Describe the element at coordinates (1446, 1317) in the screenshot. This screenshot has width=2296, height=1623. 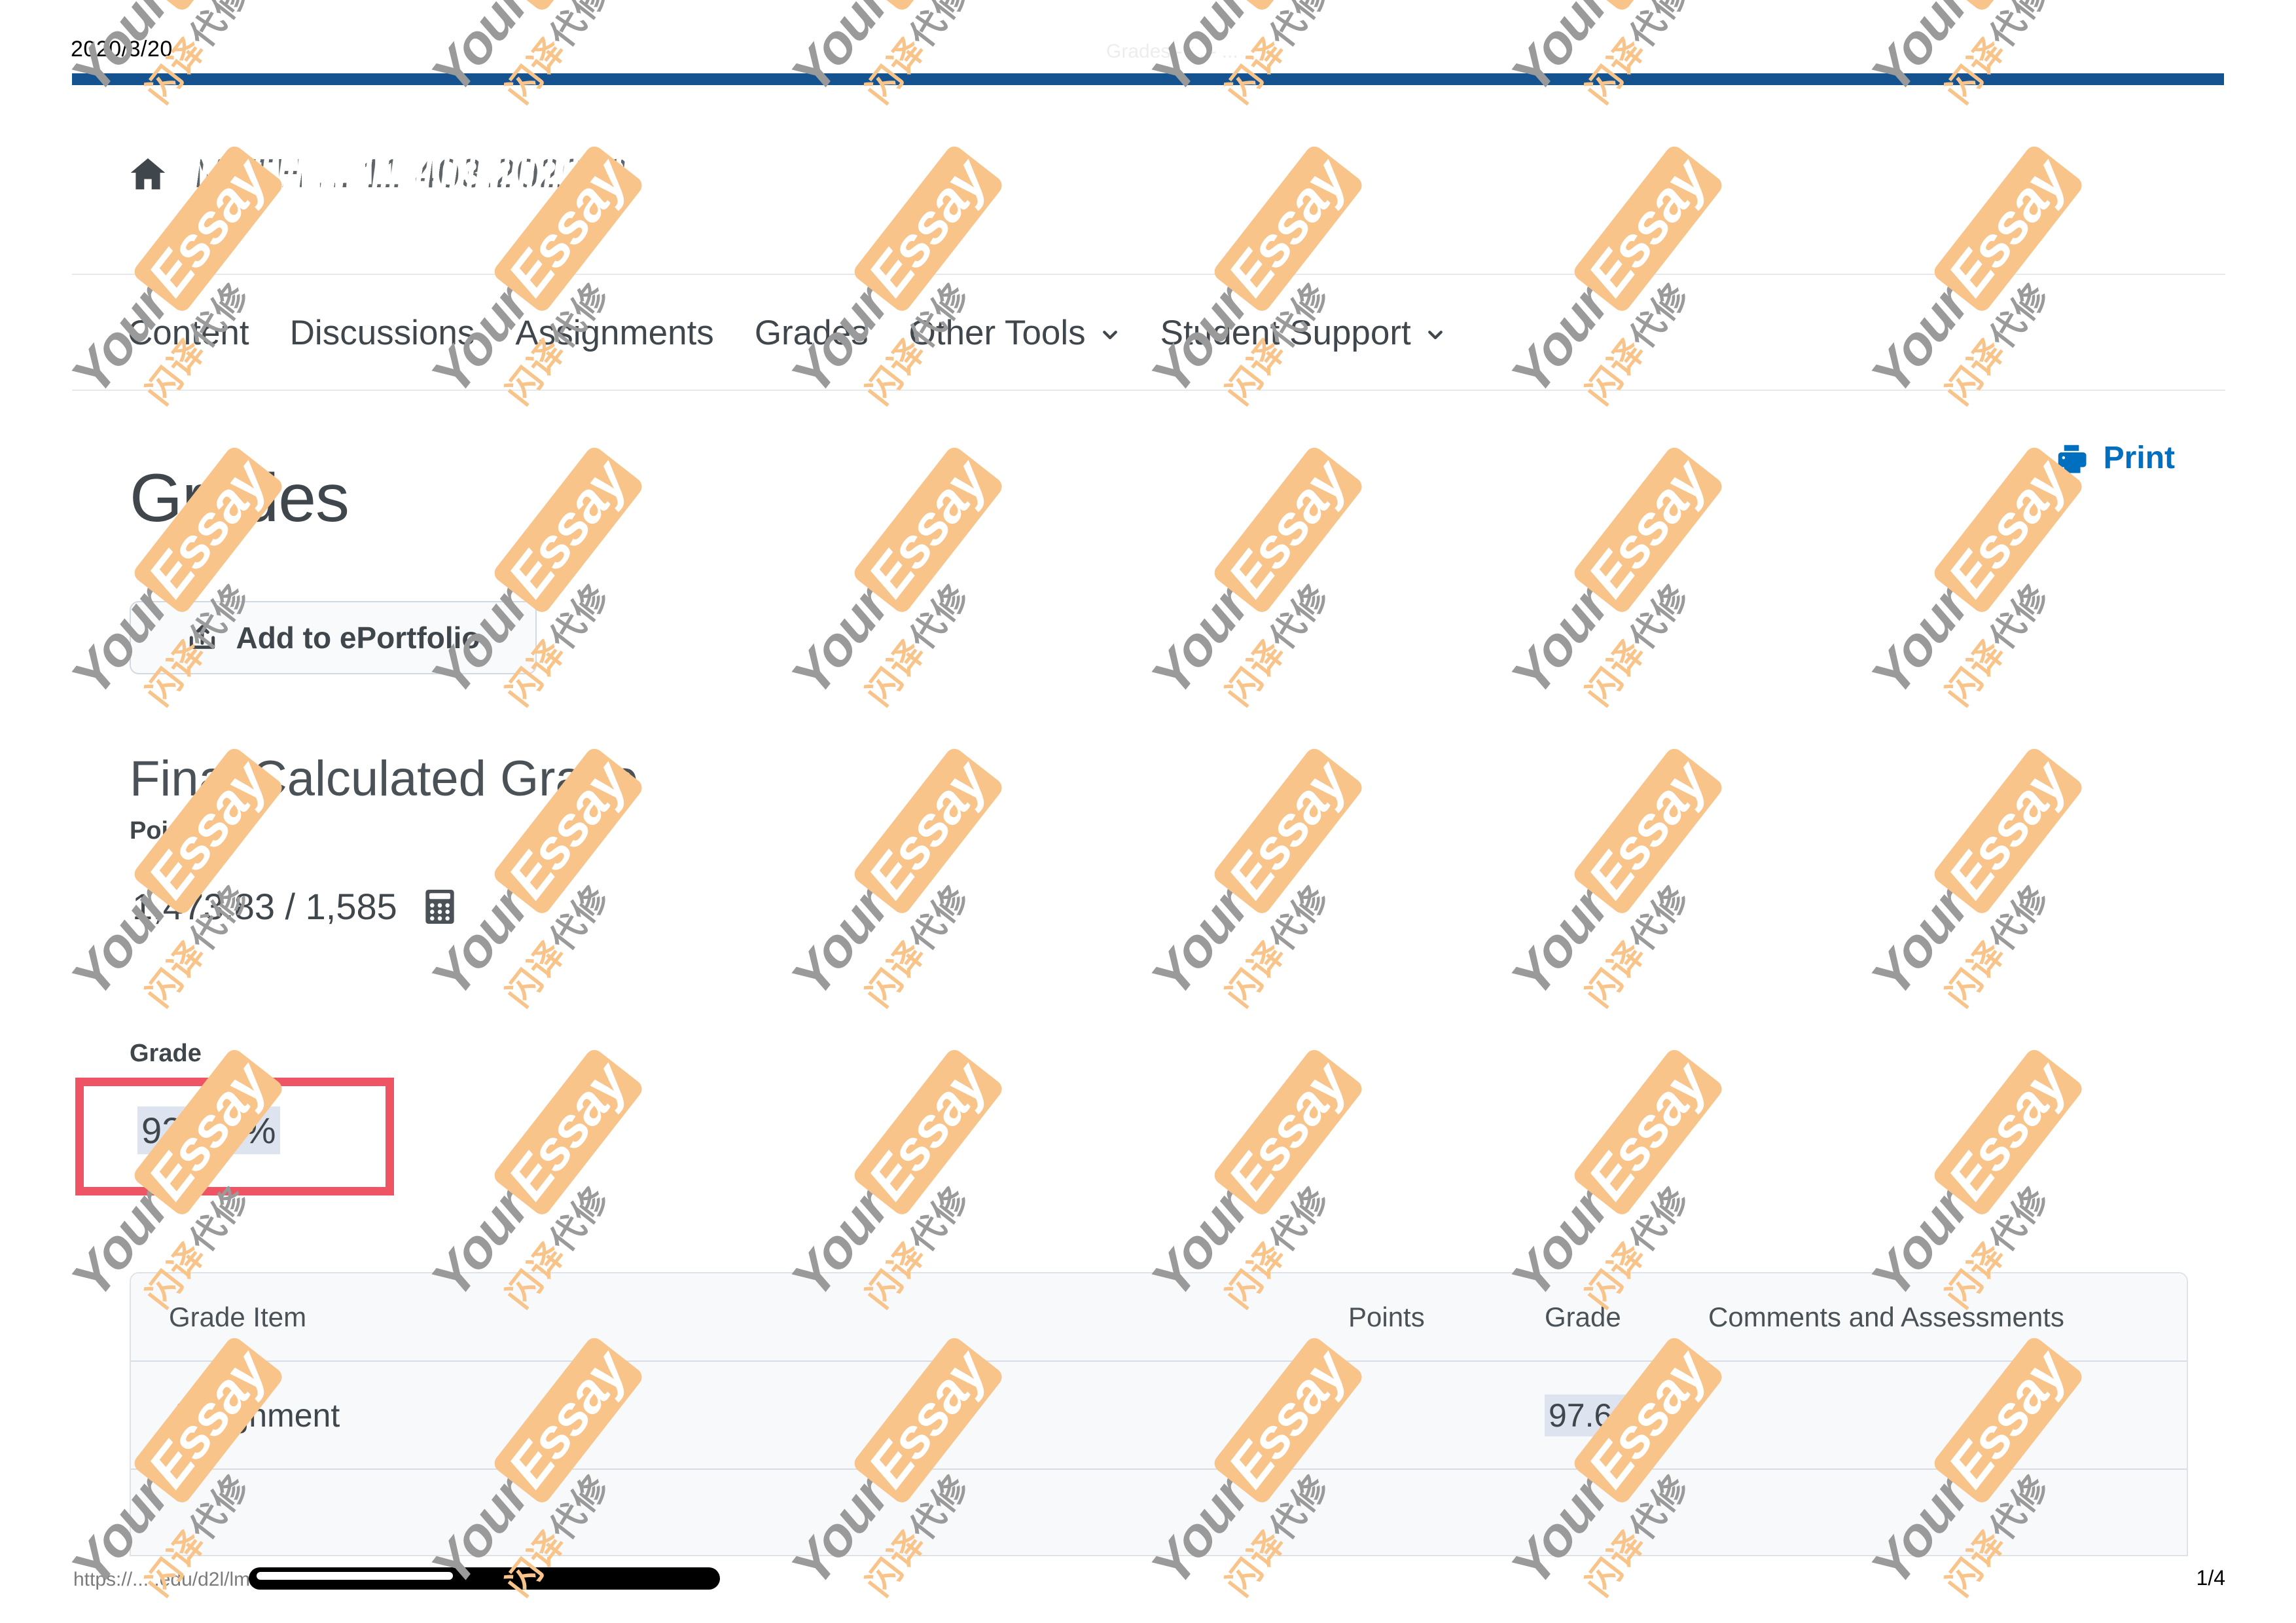
I see `column-header-points: Points` at that location.